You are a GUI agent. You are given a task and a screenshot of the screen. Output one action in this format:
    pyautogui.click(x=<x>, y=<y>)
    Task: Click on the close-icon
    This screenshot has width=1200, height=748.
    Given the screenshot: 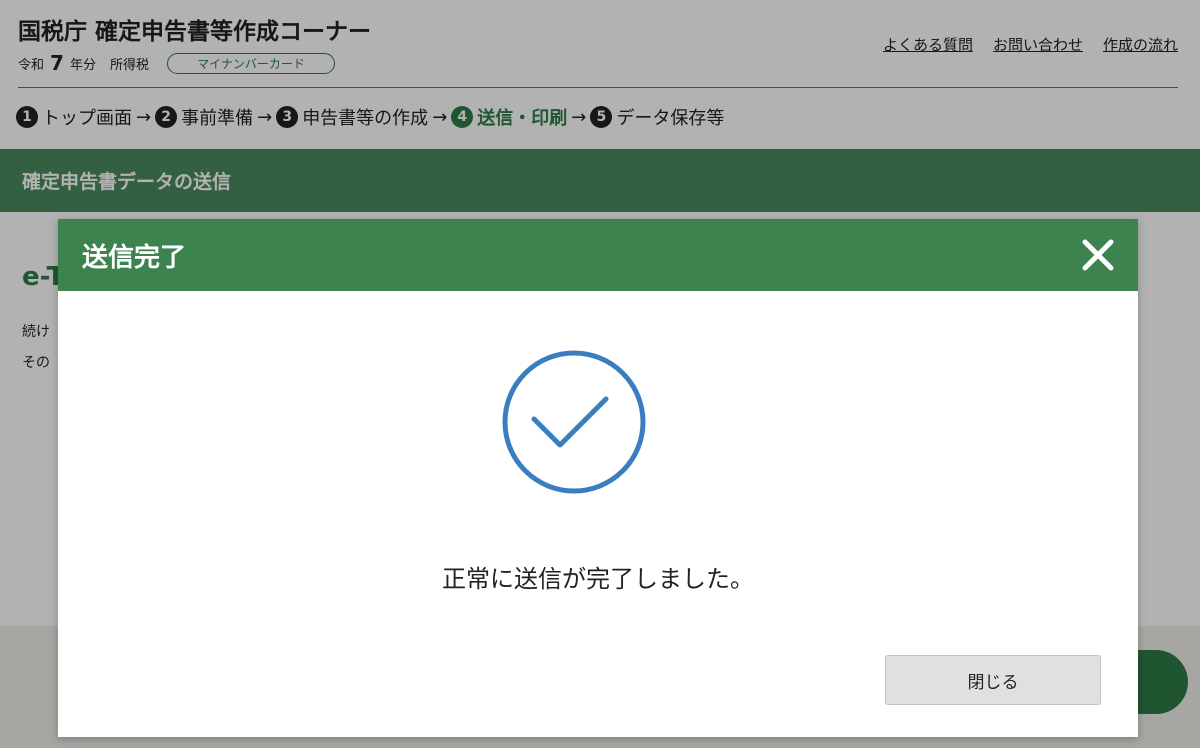 What is the action you would take?
    pyautogui.click(x=1098, y=255)
    